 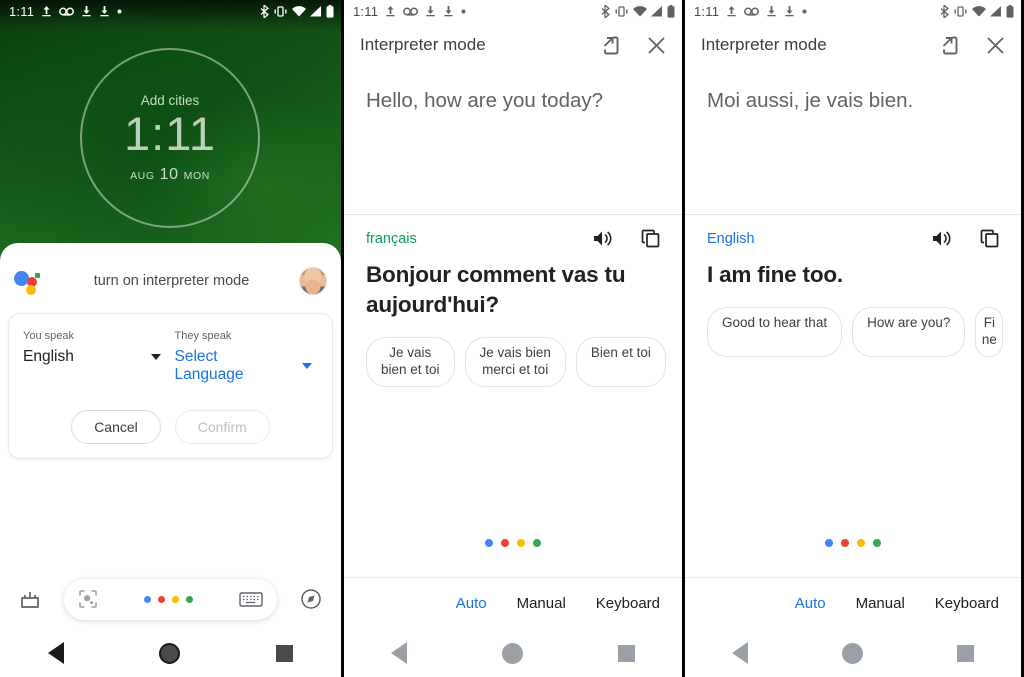 I want to click on card-button-row: Cancel Confirm, so click(x=170, y=426).